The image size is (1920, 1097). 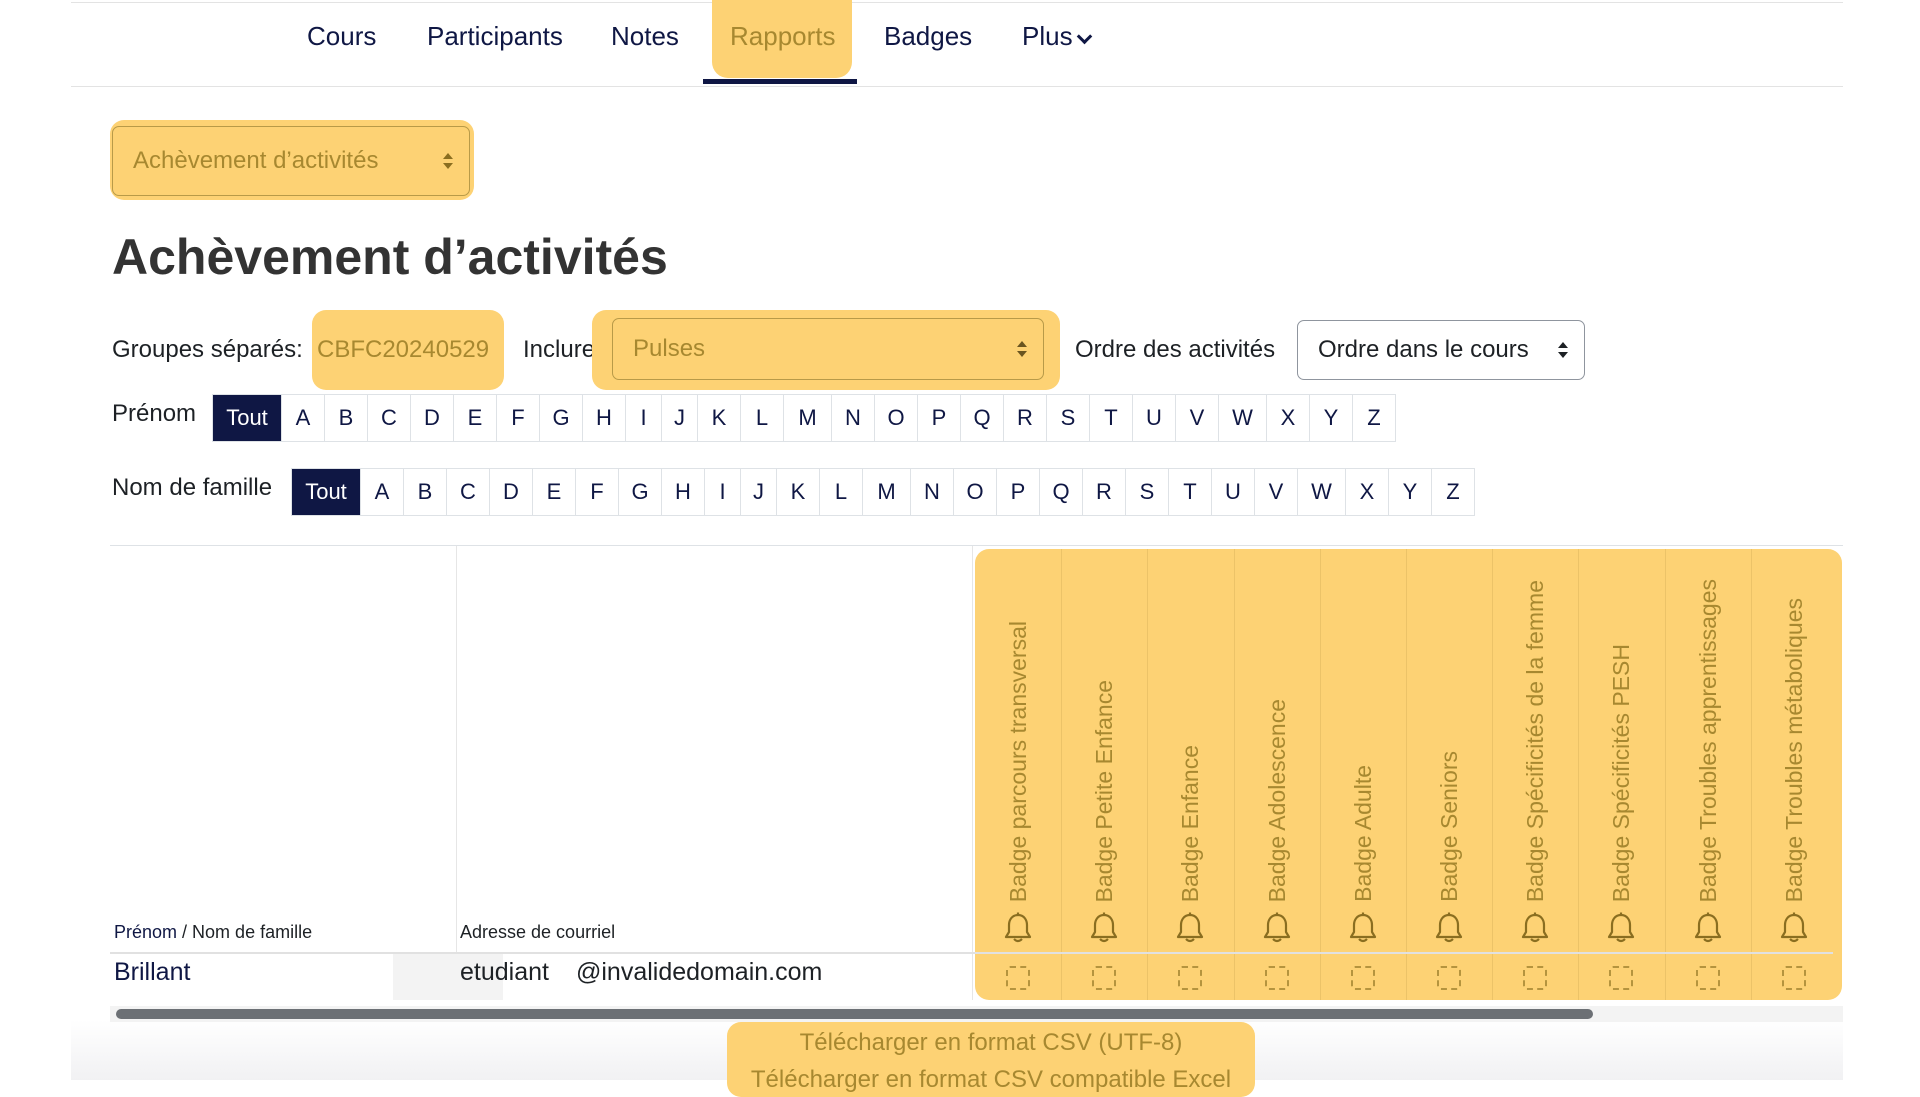 What do you see at coordinates (302, 418) in the screenshot?
I see `firstname-initial-a: A` at bounding box center [302, 418].